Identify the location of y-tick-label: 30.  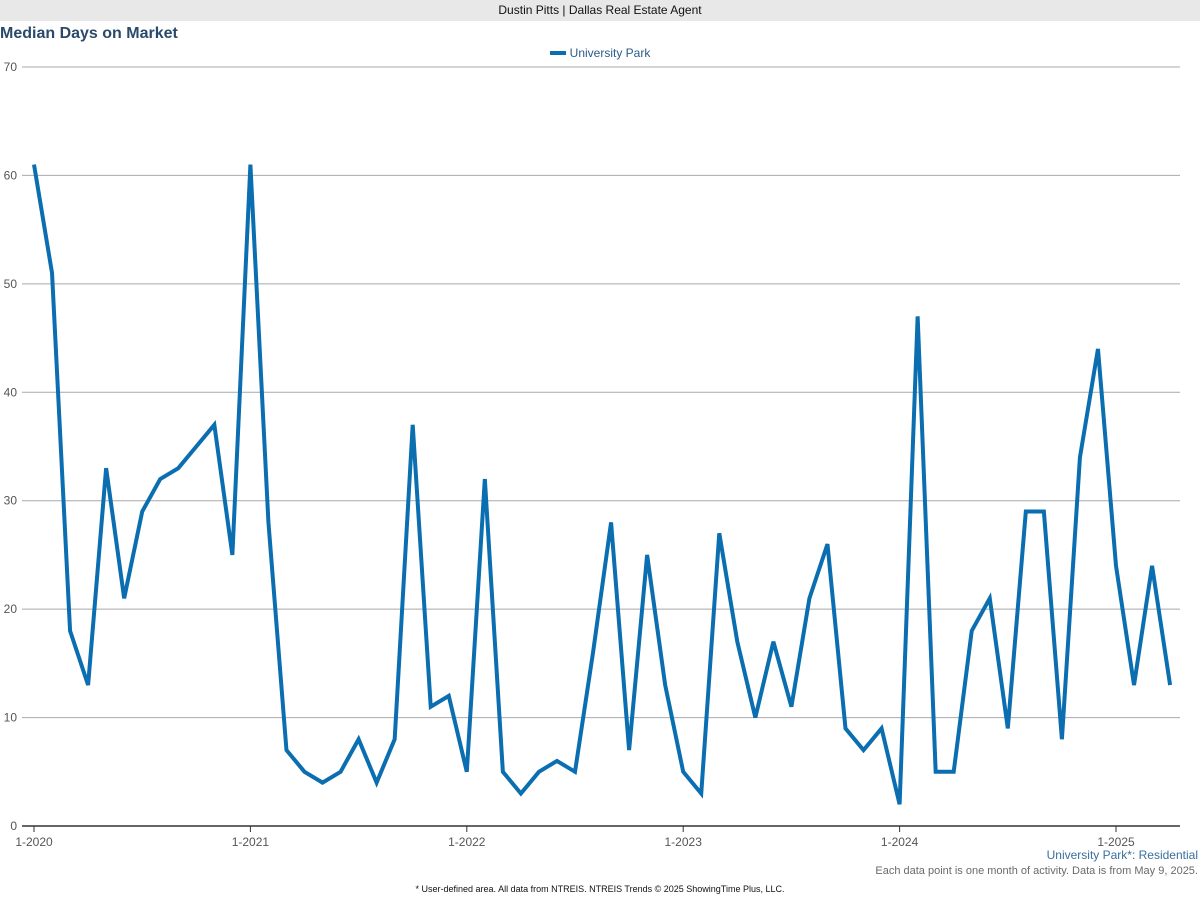
(11, 501).